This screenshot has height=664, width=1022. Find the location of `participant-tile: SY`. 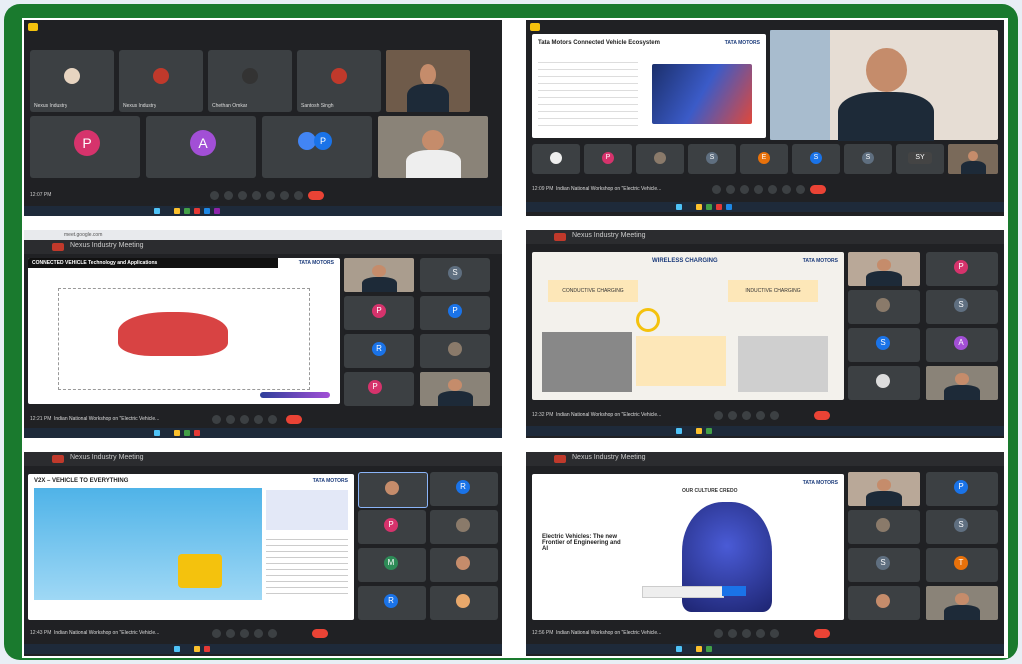

participant-tile: SY is located at coordinates (920, 159).